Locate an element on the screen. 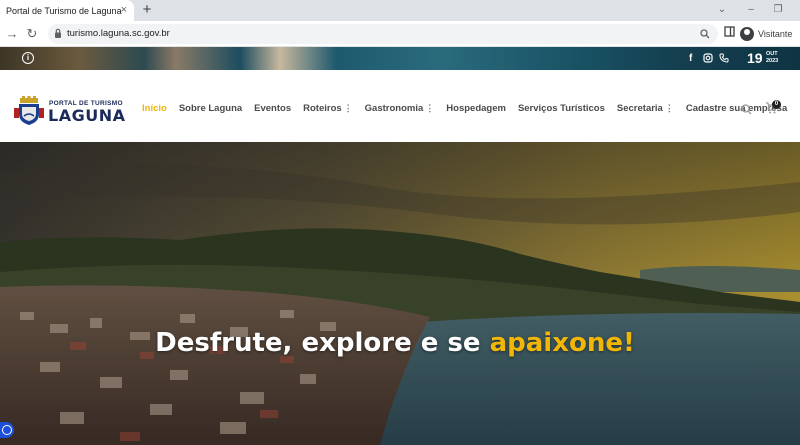 This screenshot has width=800, height=445. browser-toolbar: → ↻ turismo.laguna.sc.gov.br Visitante is located at coordinates (400, 34).